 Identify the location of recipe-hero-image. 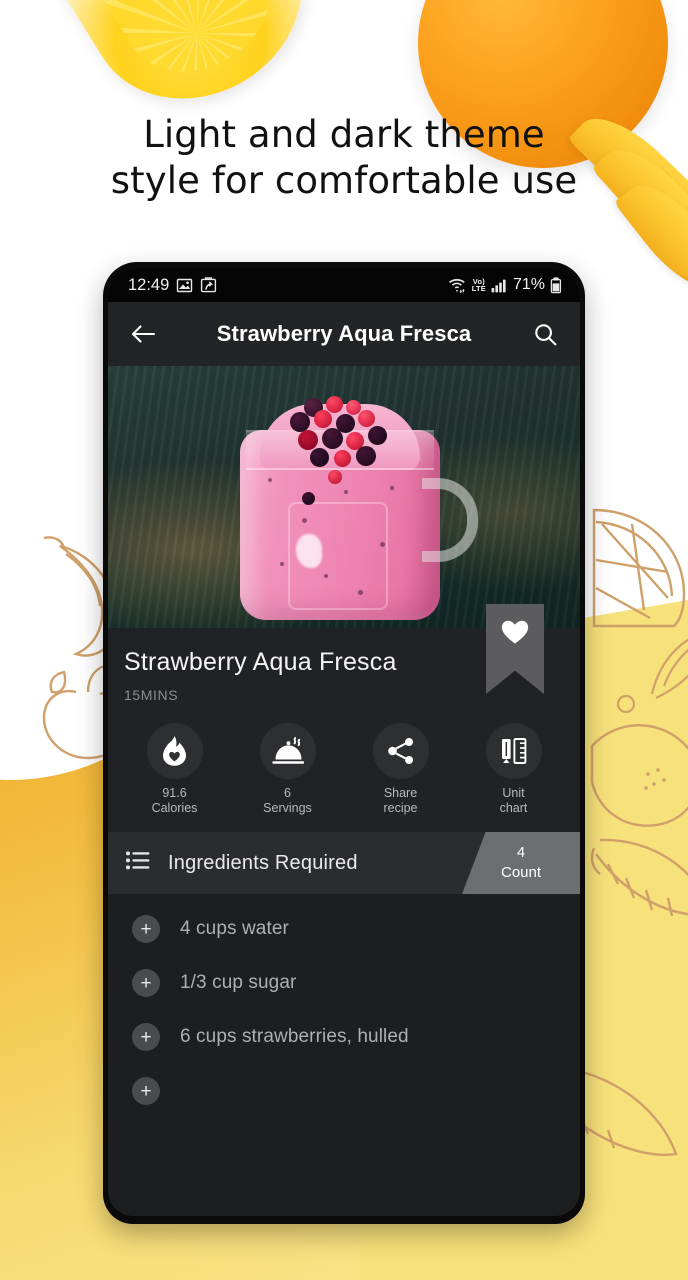
(344, 497).